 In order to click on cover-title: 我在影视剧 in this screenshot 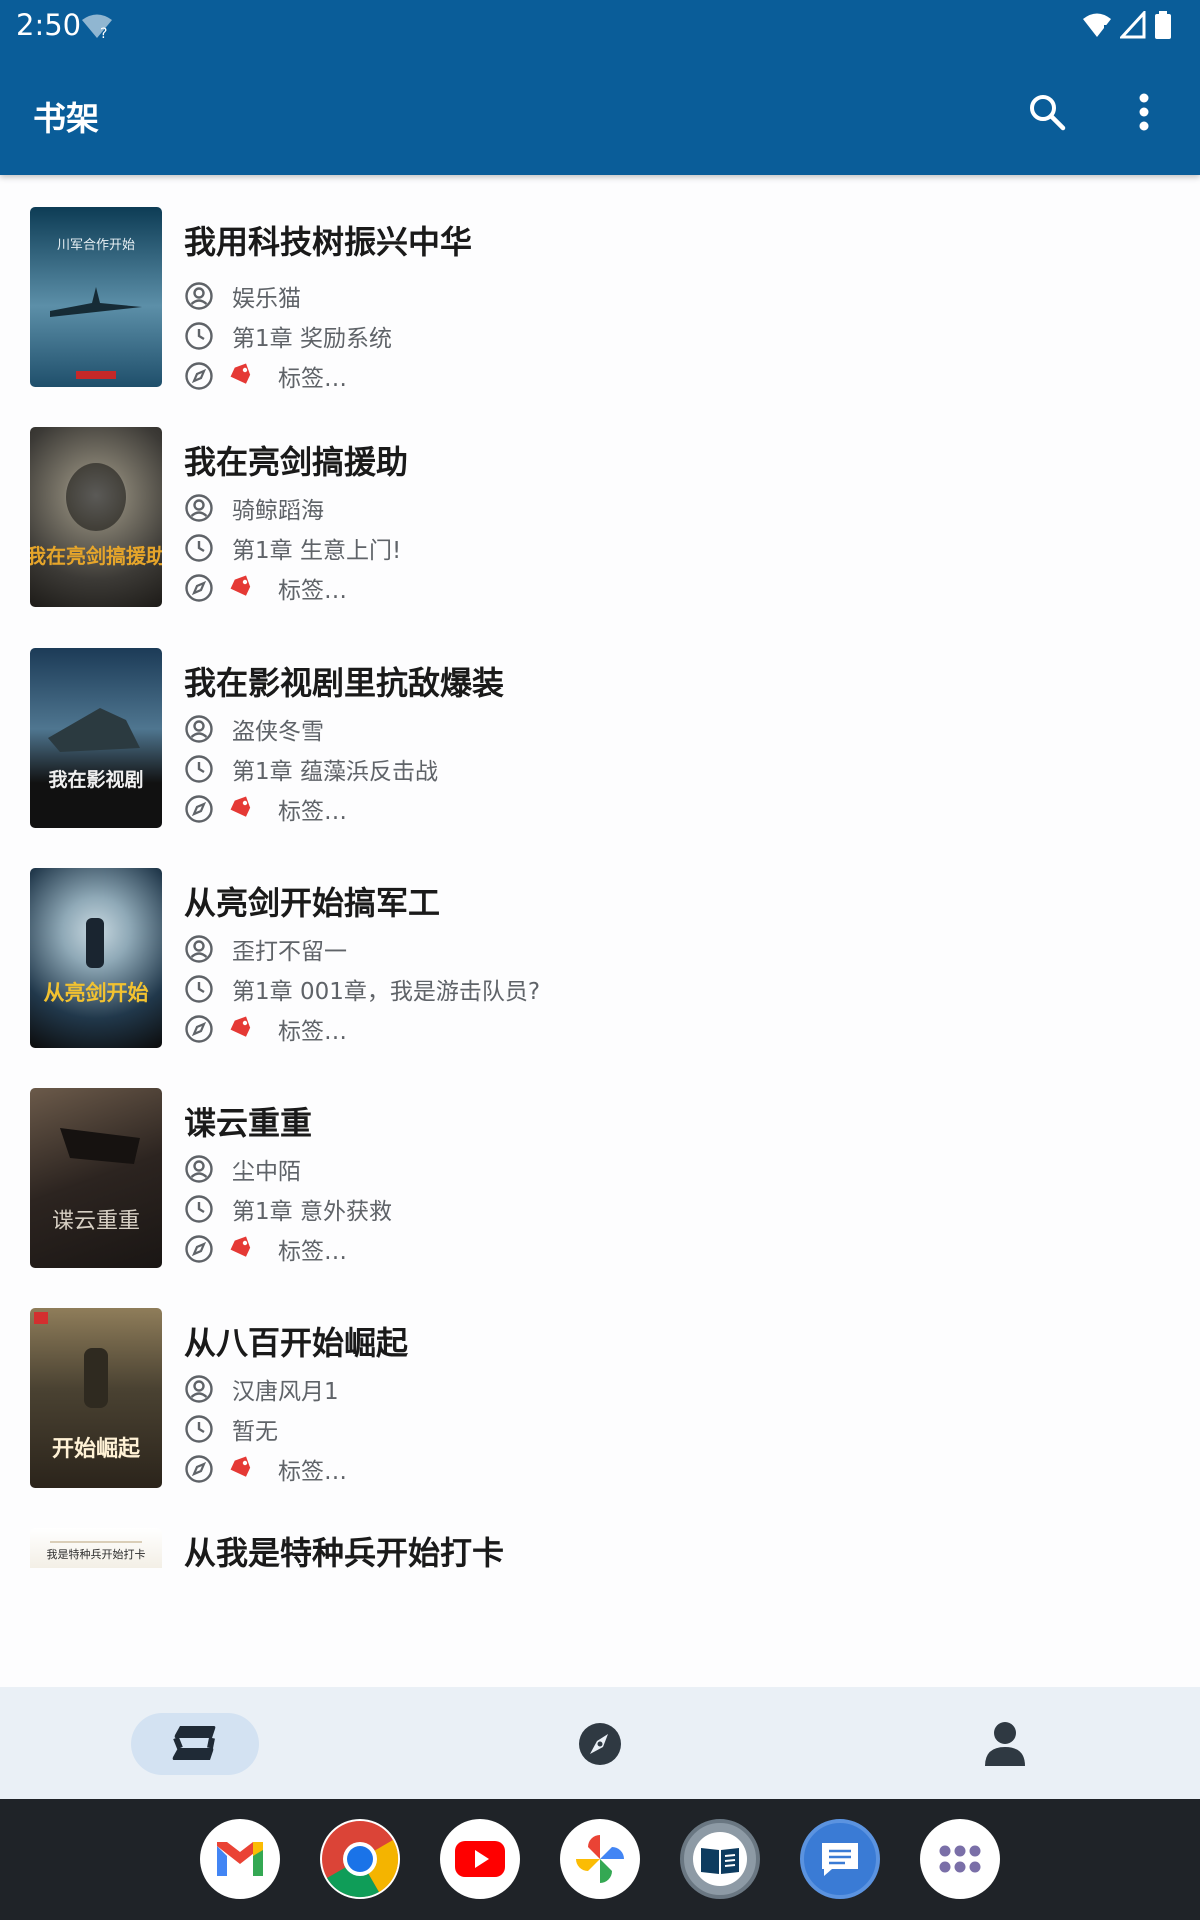, I will do `click(95, 779)`.